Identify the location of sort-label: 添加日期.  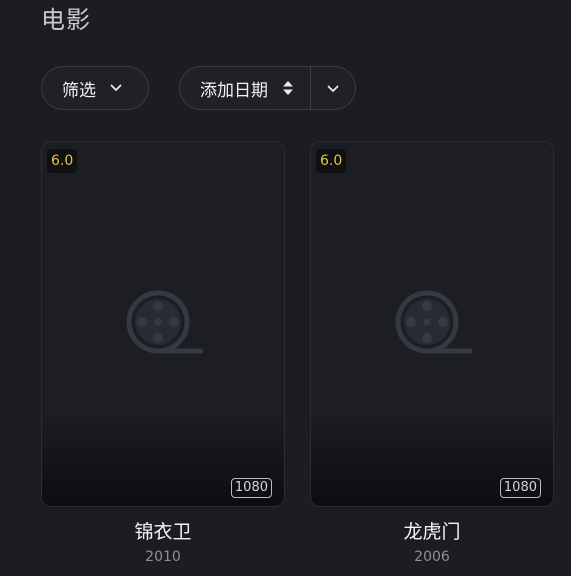
(234, 90).